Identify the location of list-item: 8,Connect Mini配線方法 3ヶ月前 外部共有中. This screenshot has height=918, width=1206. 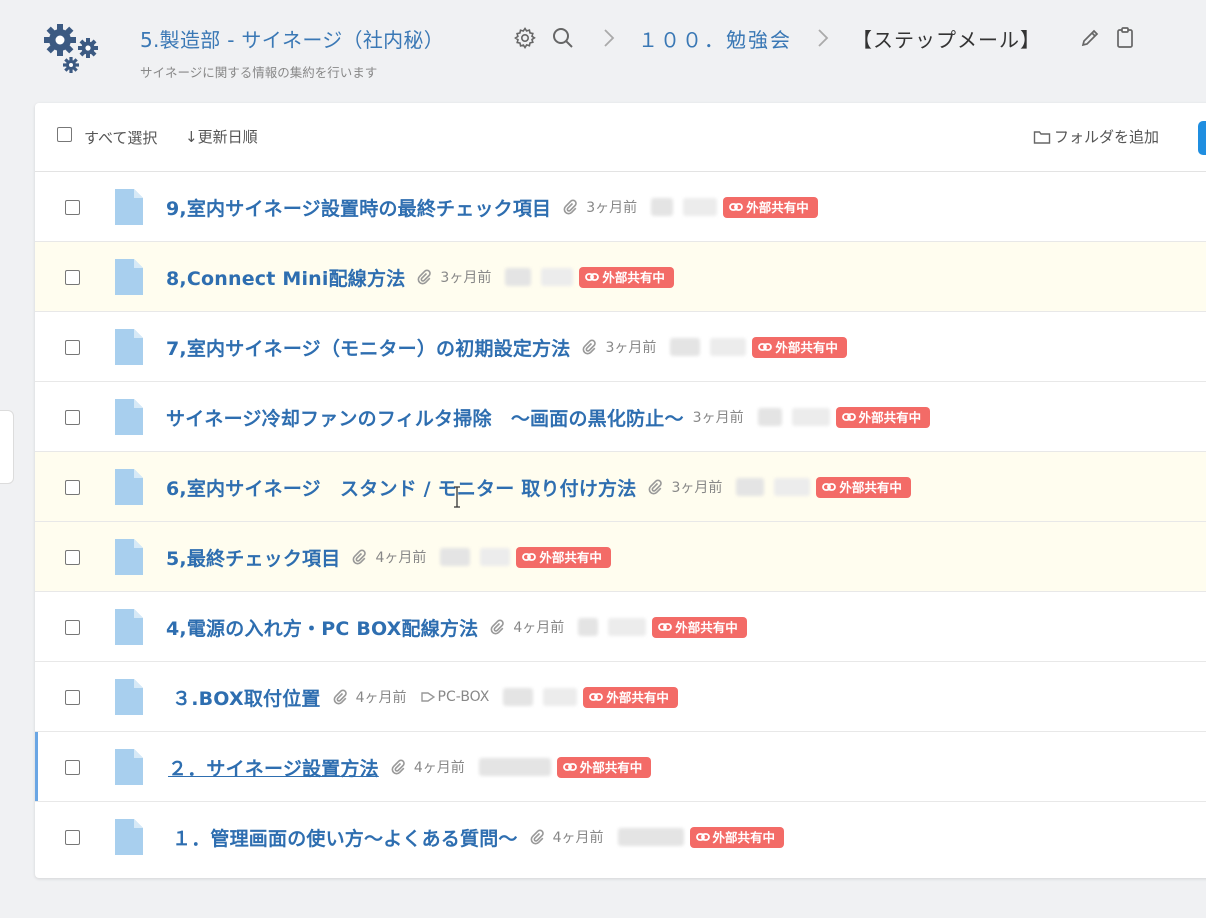
(620, 277).